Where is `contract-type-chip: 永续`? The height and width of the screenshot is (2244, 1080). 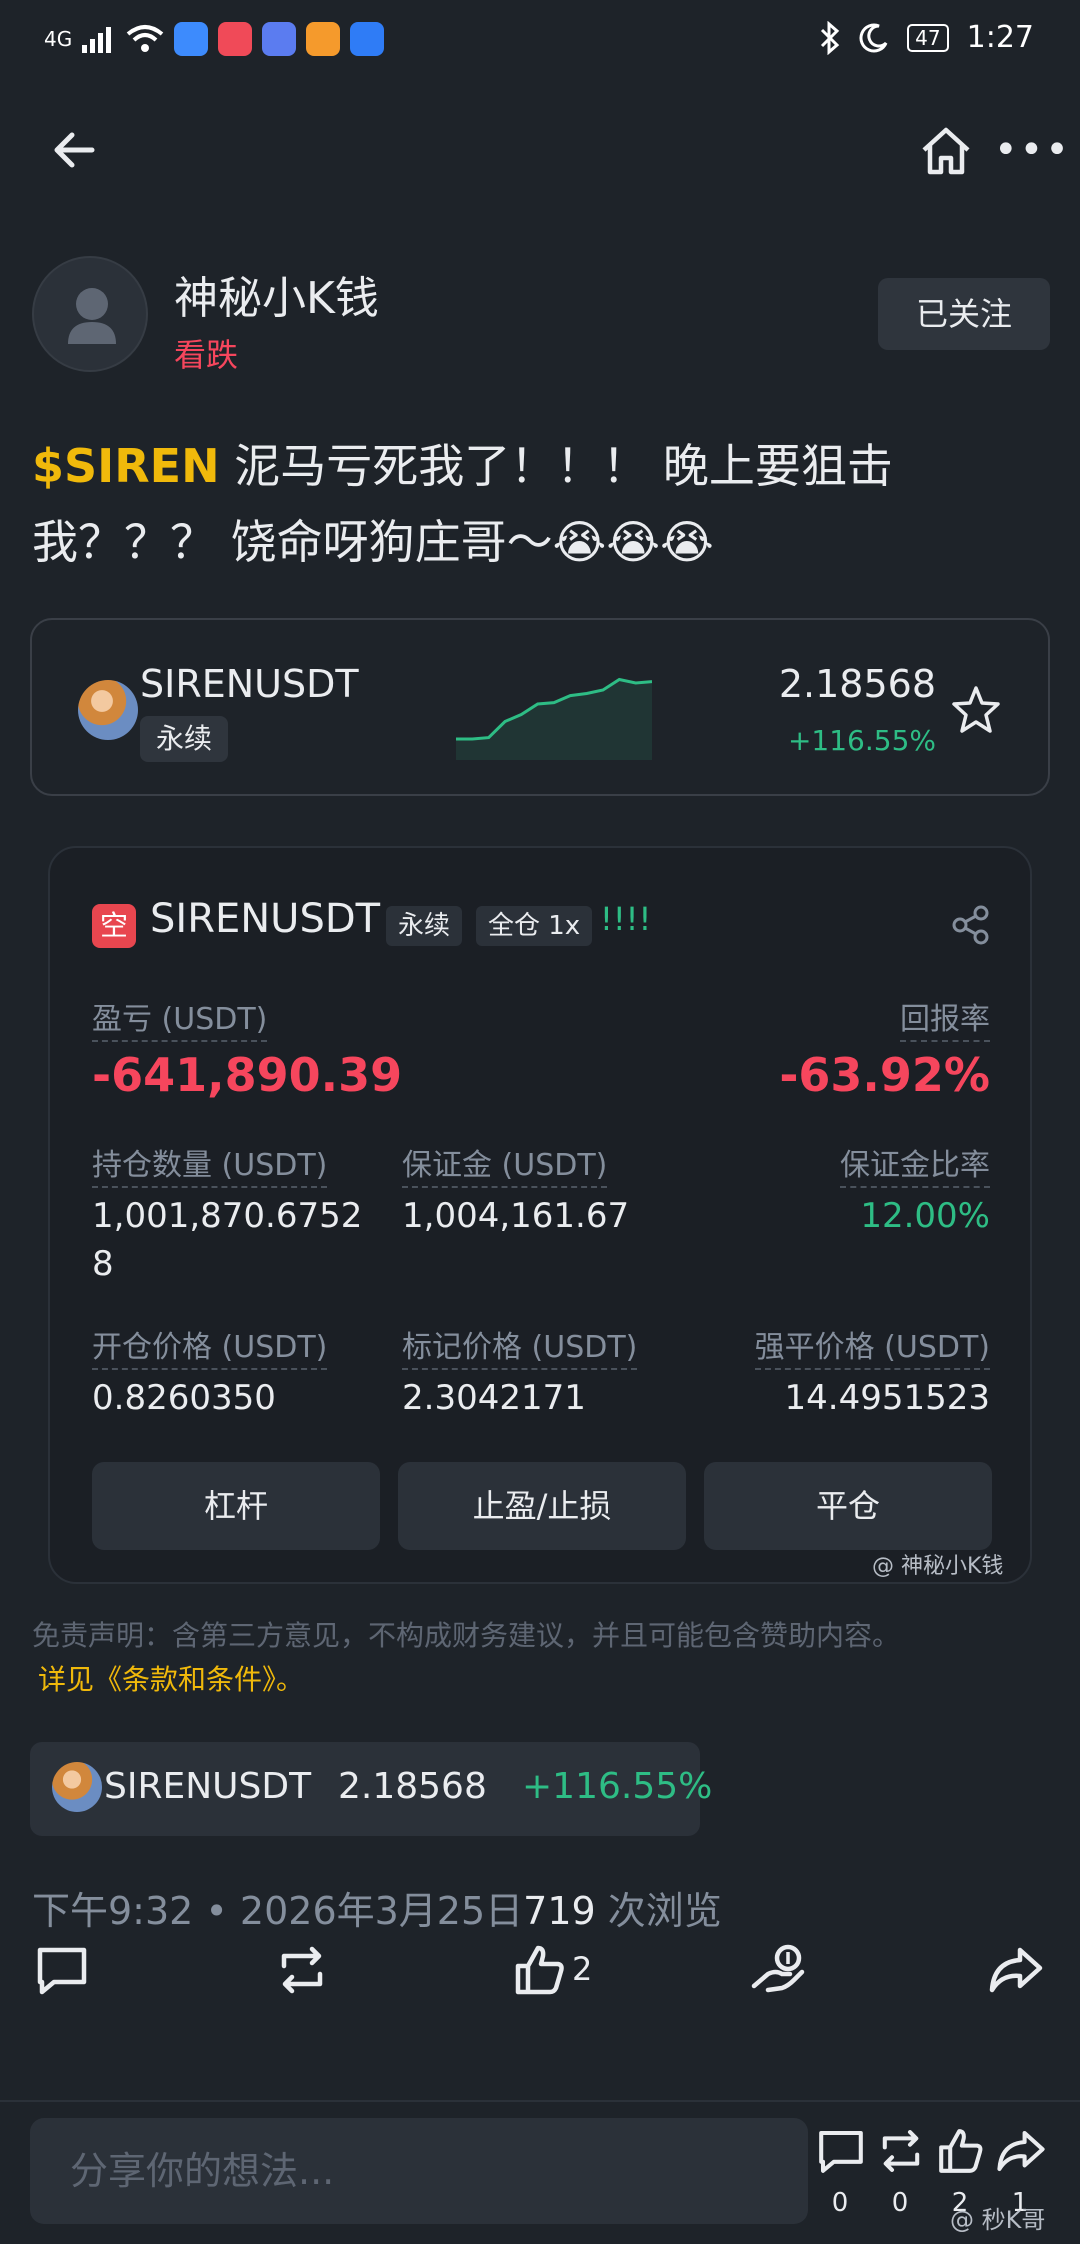 contract-type-chip: 永续 is located at coordinates (424, 926).